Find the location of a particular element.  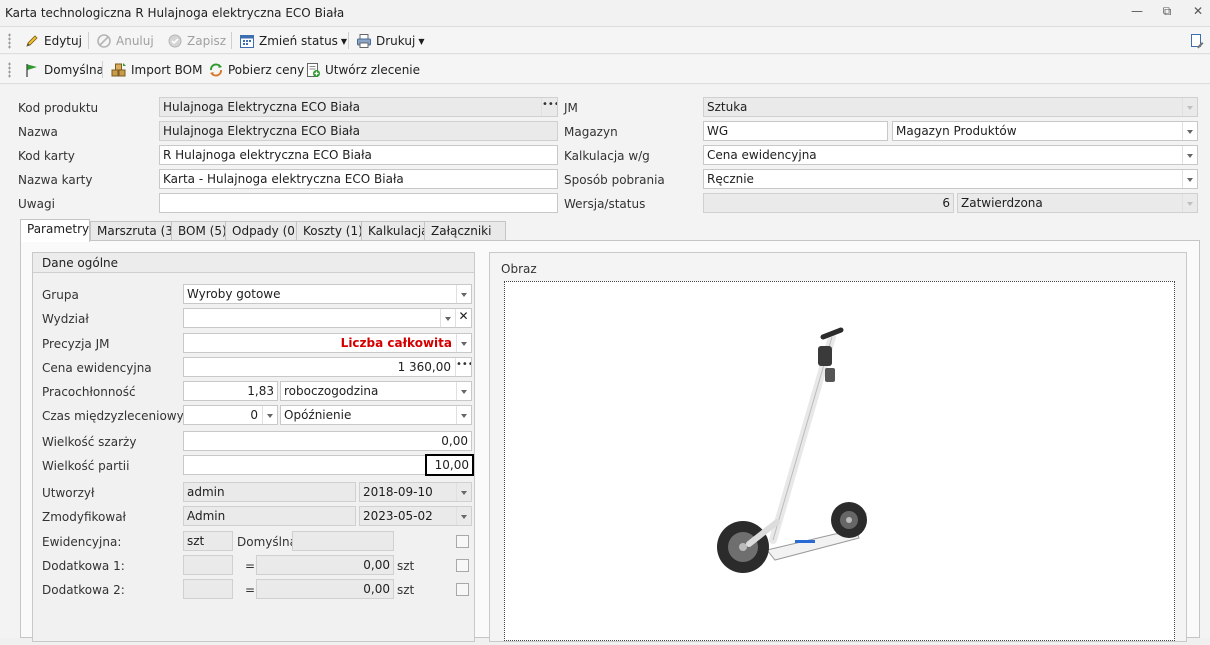

czas-input: 0 is located at coordinates (230, 415).